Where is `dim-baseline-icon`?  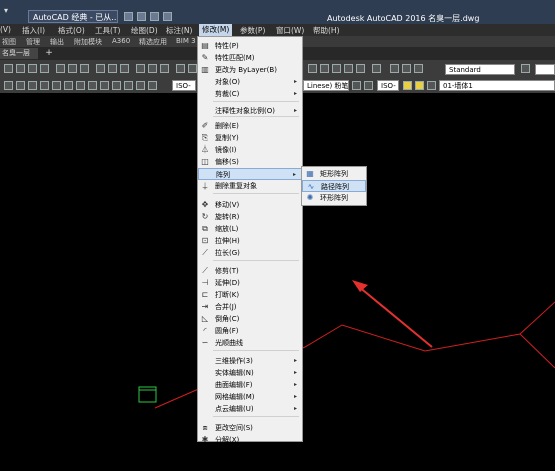 dim-baseline-icon is located at coordinates (116, 85).